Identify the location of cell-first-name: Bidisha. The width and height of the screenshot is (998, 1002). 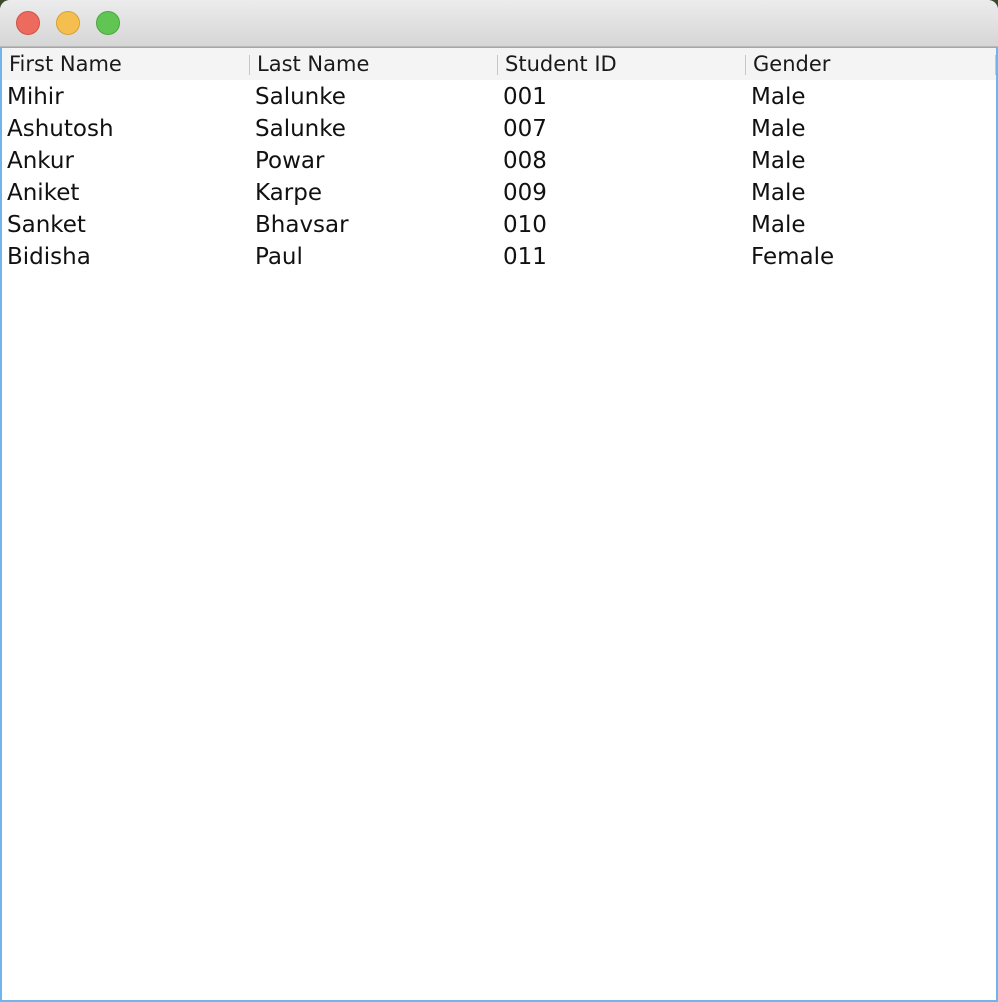
(126, 257).